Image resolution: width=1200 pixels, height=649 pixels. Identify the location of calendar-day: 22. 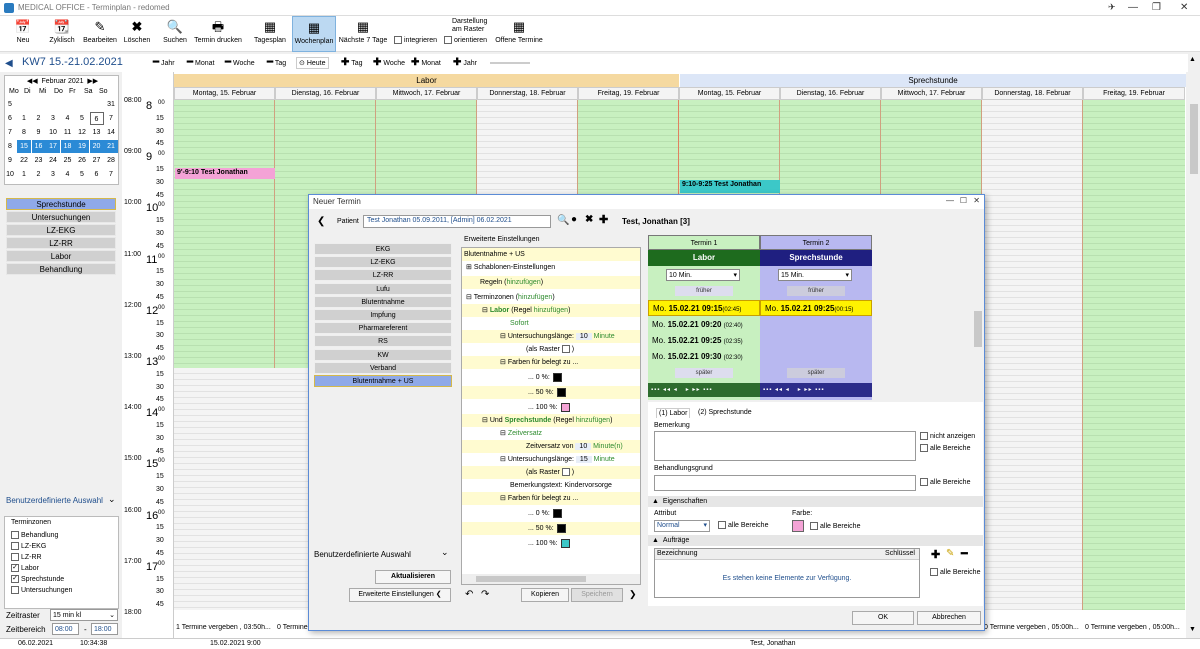
(24, 160).